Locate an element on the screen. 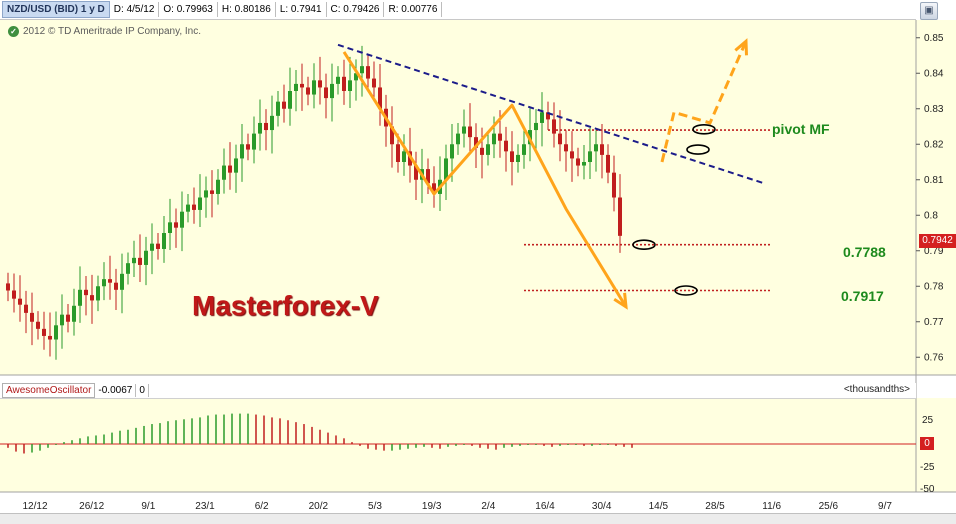 This screenshot has width=956, height=524. level-label-1: 0.7788 is located at coordinates (864, 252).